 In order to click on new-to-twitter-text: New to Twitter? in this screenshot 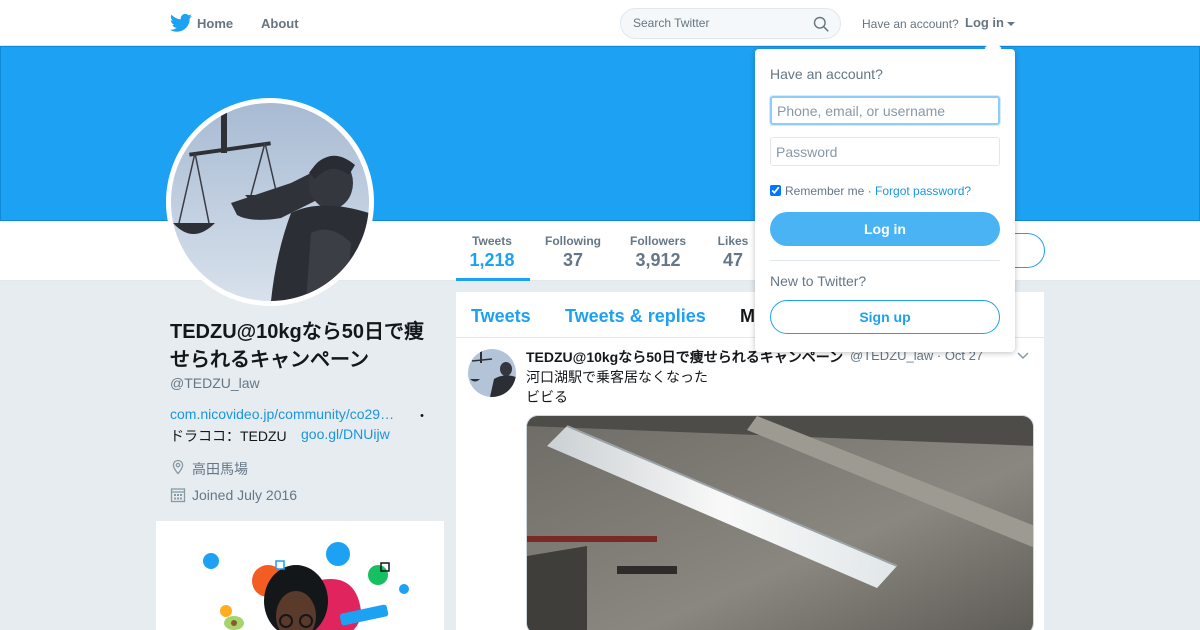, I will do `click(818, 281)`.